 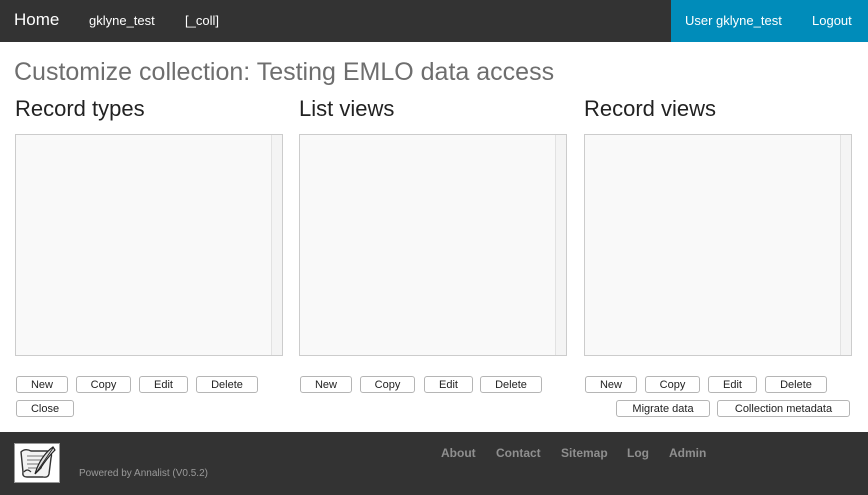 I want to click on list-views-delete-button: Delete, so click(x=511, y=384).